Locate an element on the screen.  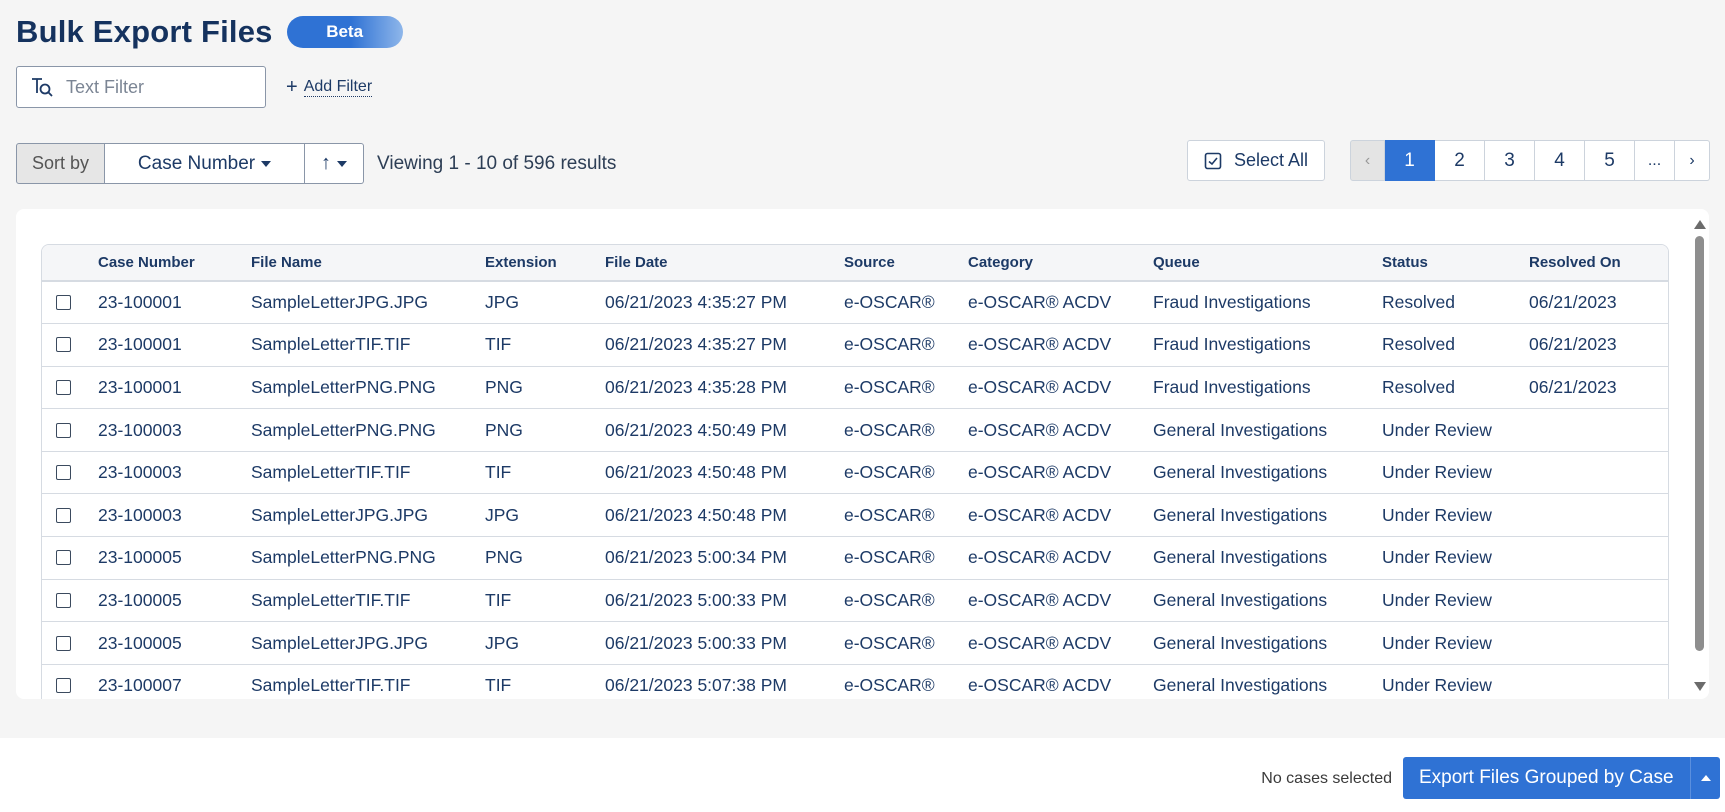
chevron-down-icon is located at coordinates (342, 163).